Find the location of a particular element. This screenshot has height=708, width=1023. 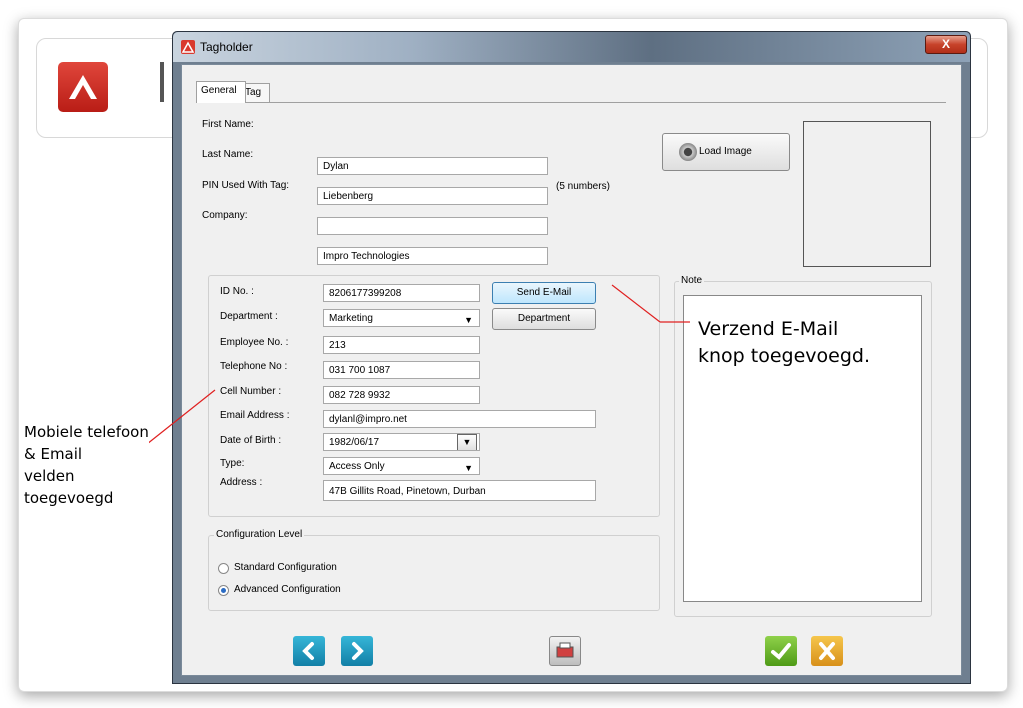

left-annotation-line: & Email is located at coordinates (53, 454).